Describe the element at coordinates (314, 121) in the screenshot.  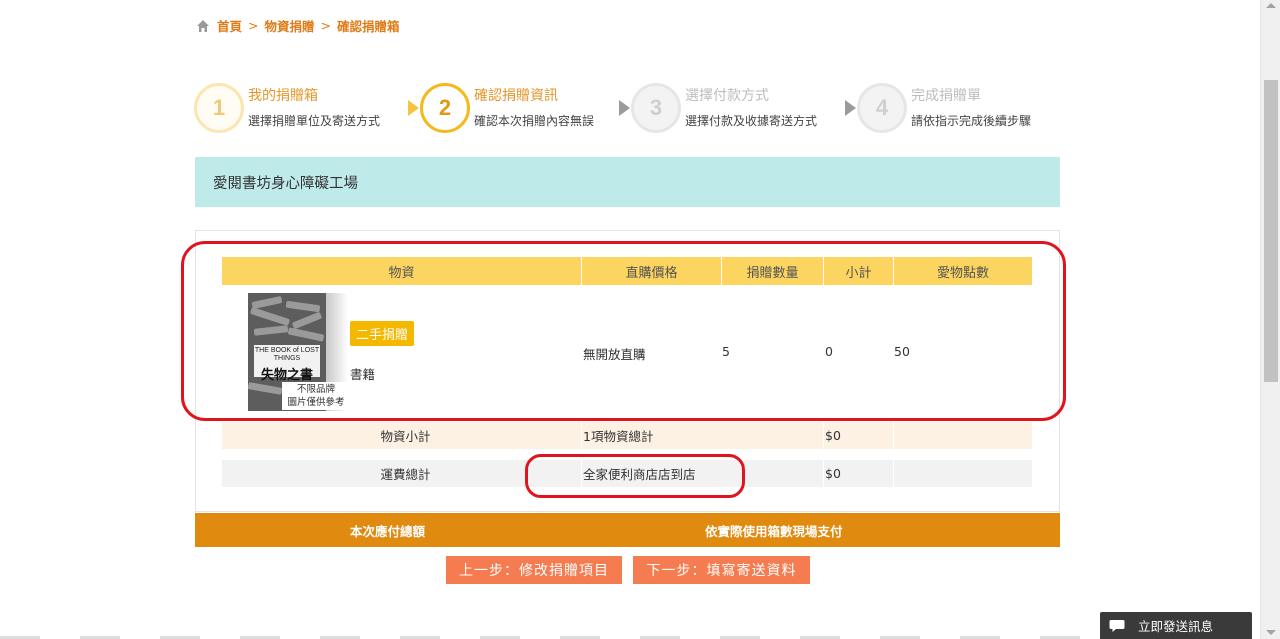
I see `step-desc: 選擇捐贈單位及寄送方式` at that location.